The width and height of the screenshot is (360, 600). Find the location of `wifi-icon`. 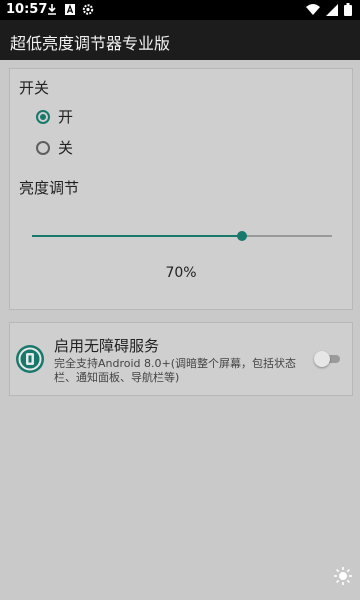

wifi-icon is located at coordinates (313, 11).